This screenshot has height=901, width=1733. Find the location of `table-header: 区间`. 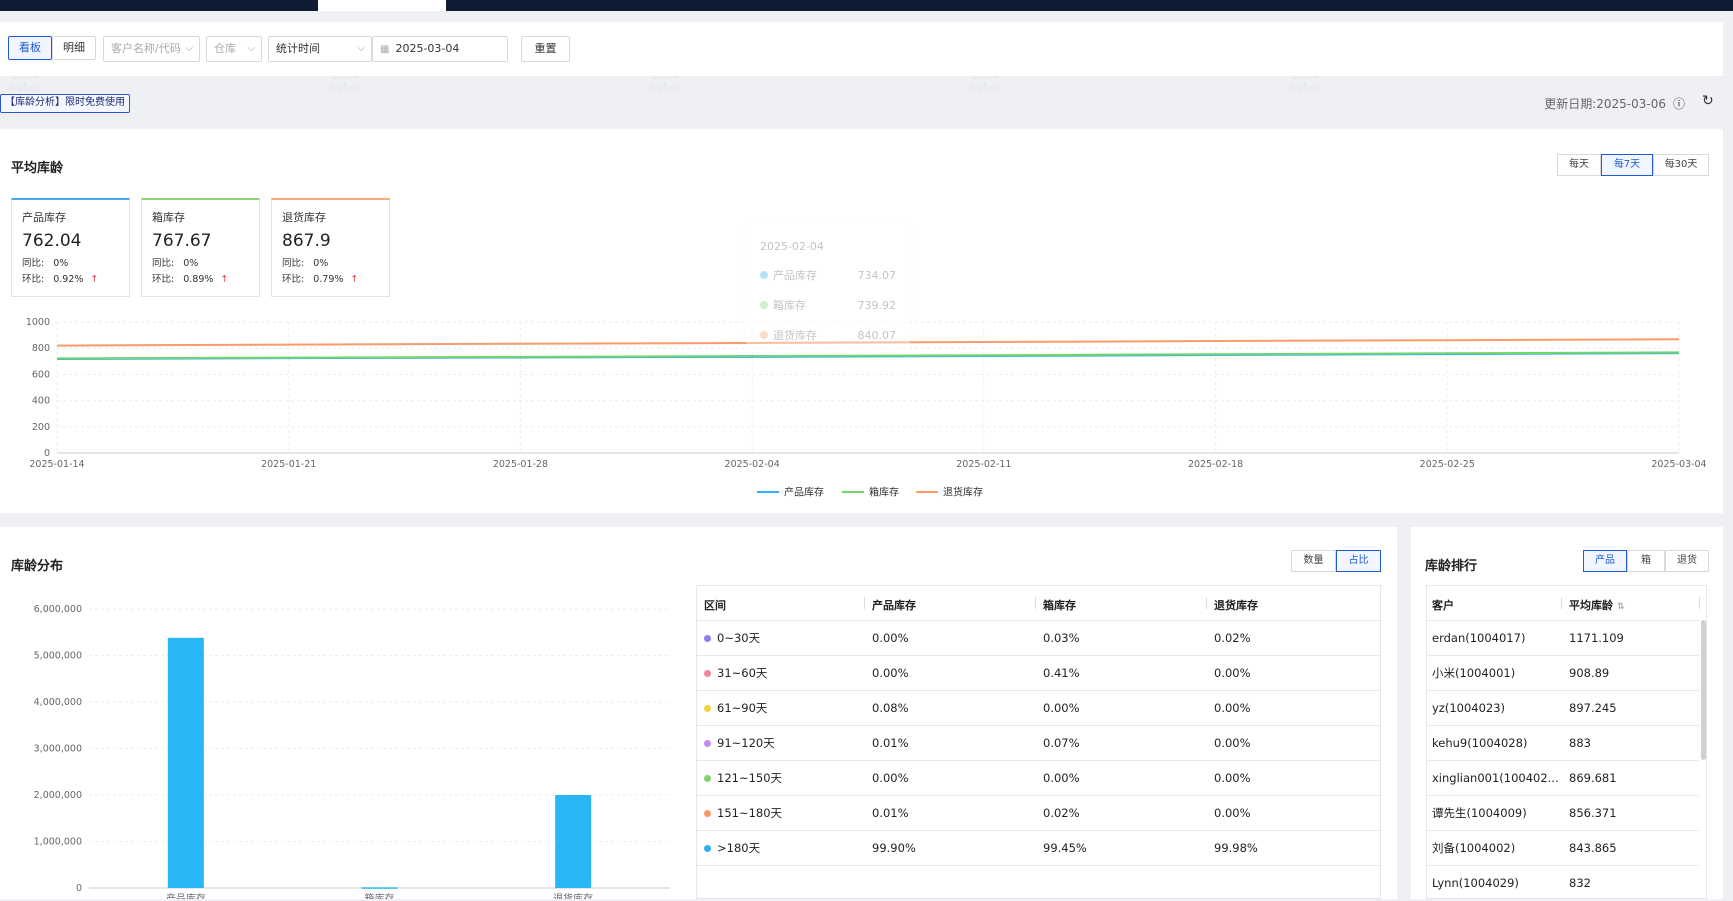

table-header: 区间 is located at coordinates (715, 605).